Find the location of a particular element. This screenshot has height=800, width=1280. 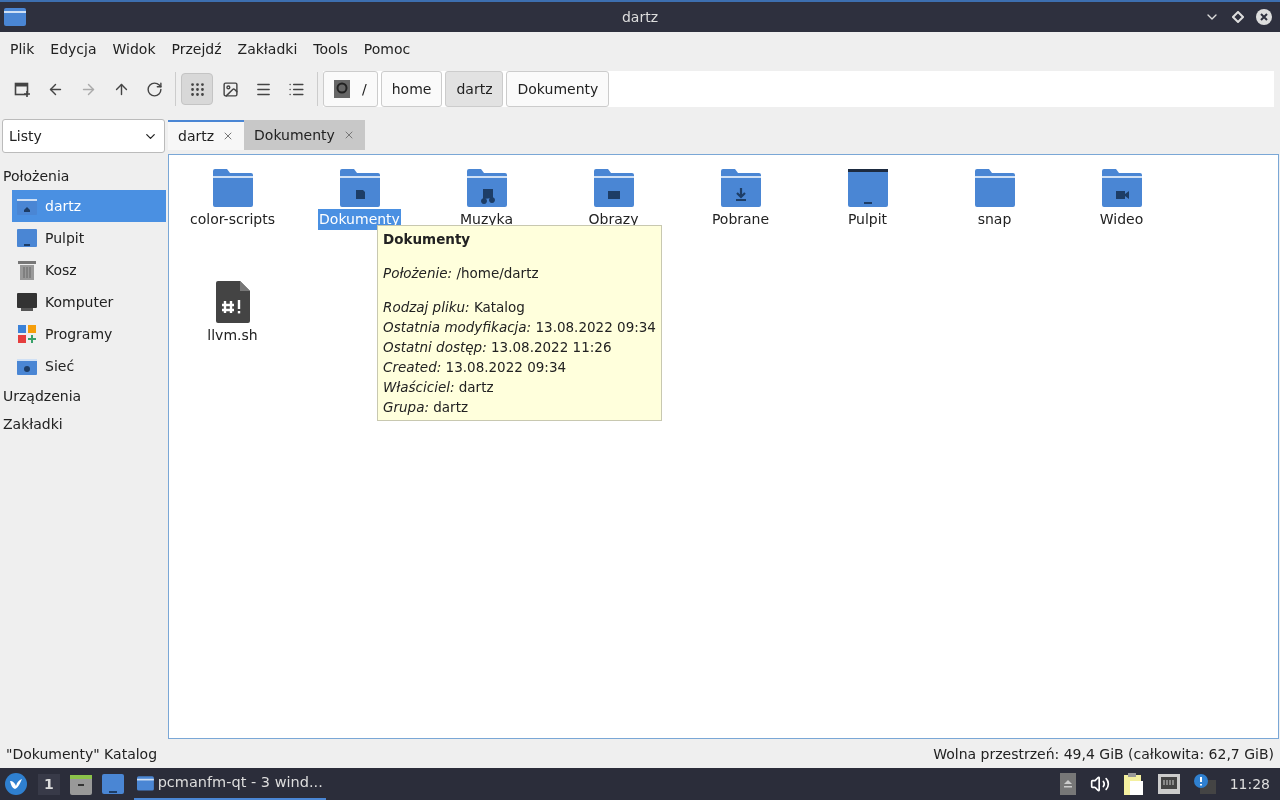

window-title: dartz is located at coordinates (640, 17).